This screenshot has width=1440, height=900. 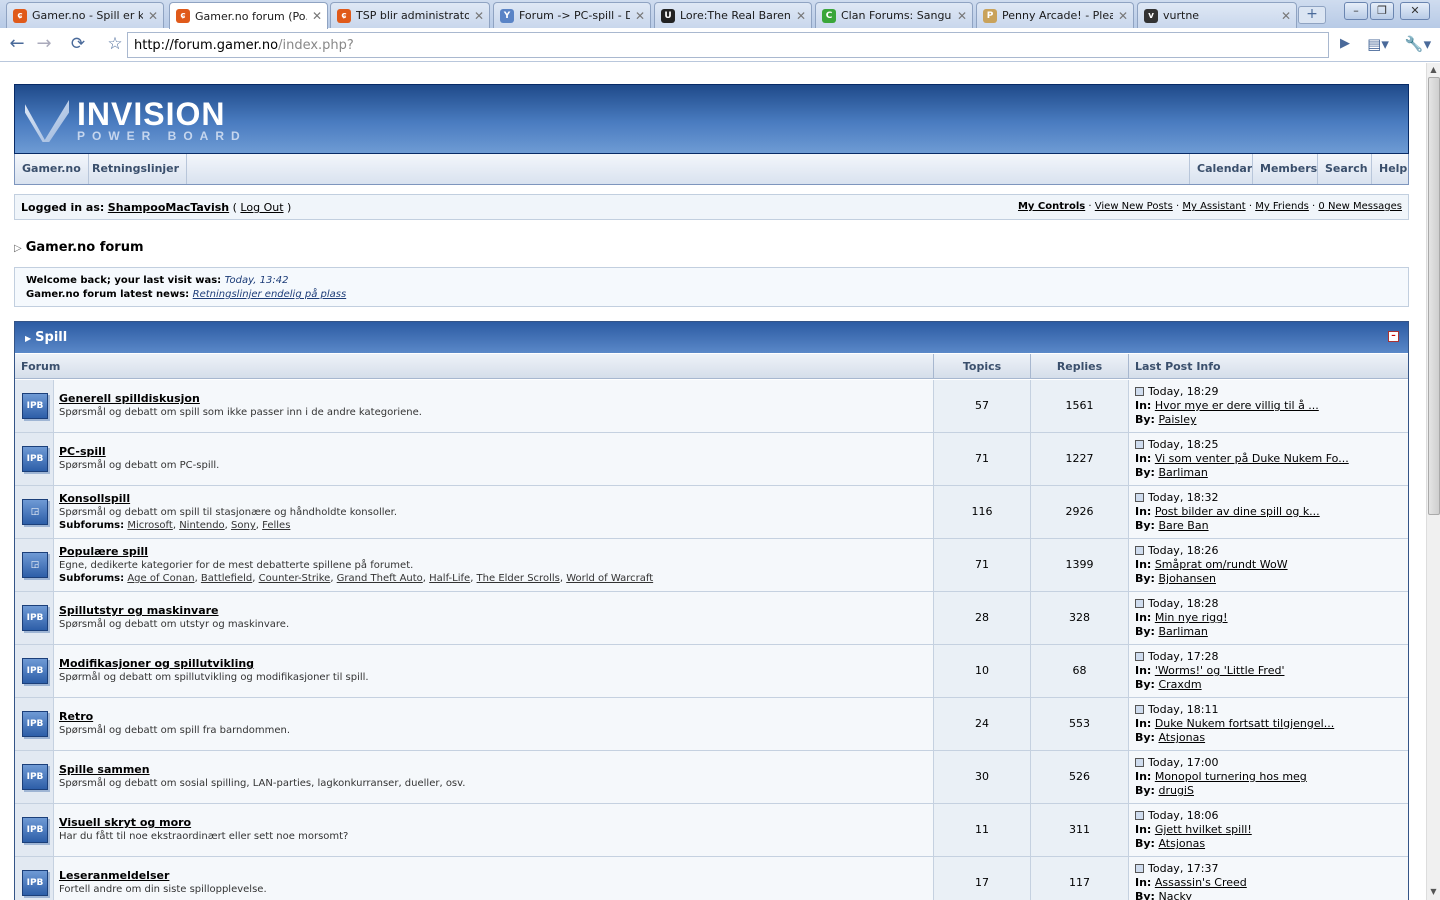 I want to click on forum-title-link: Generell spilldiskusjon, so click(x=493, y=399).